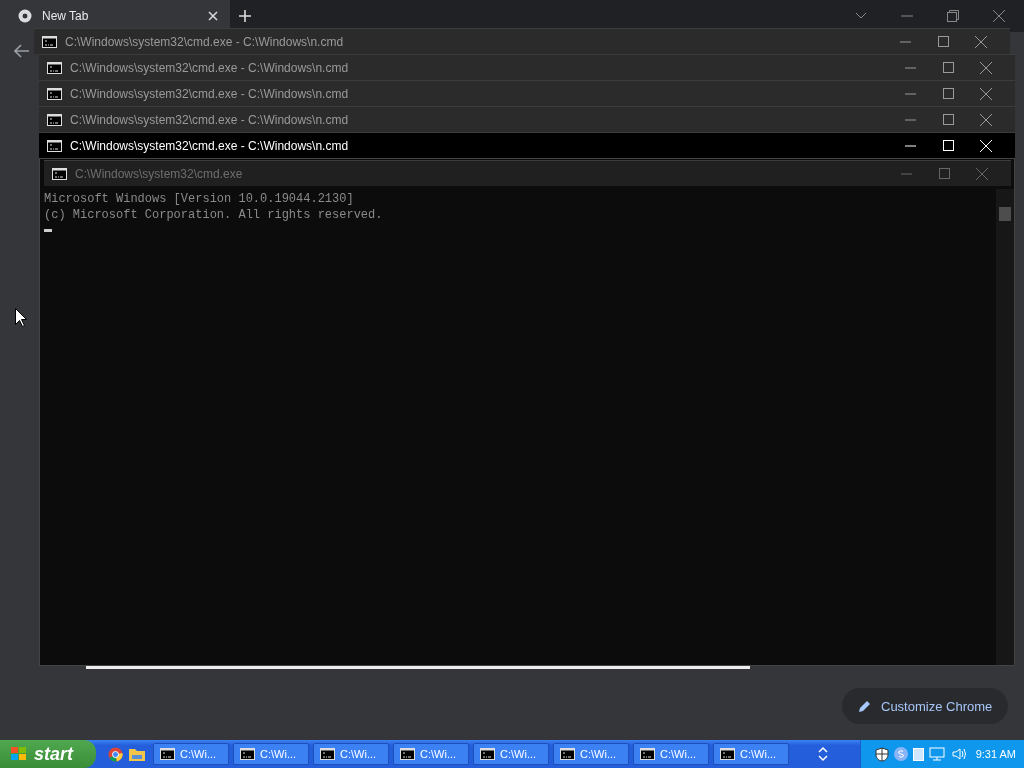 This screenshot has height=768, width=1024. Describe the element at coordinates (901, 754) in the screenshot. I see `circle-s-icon` at that location.